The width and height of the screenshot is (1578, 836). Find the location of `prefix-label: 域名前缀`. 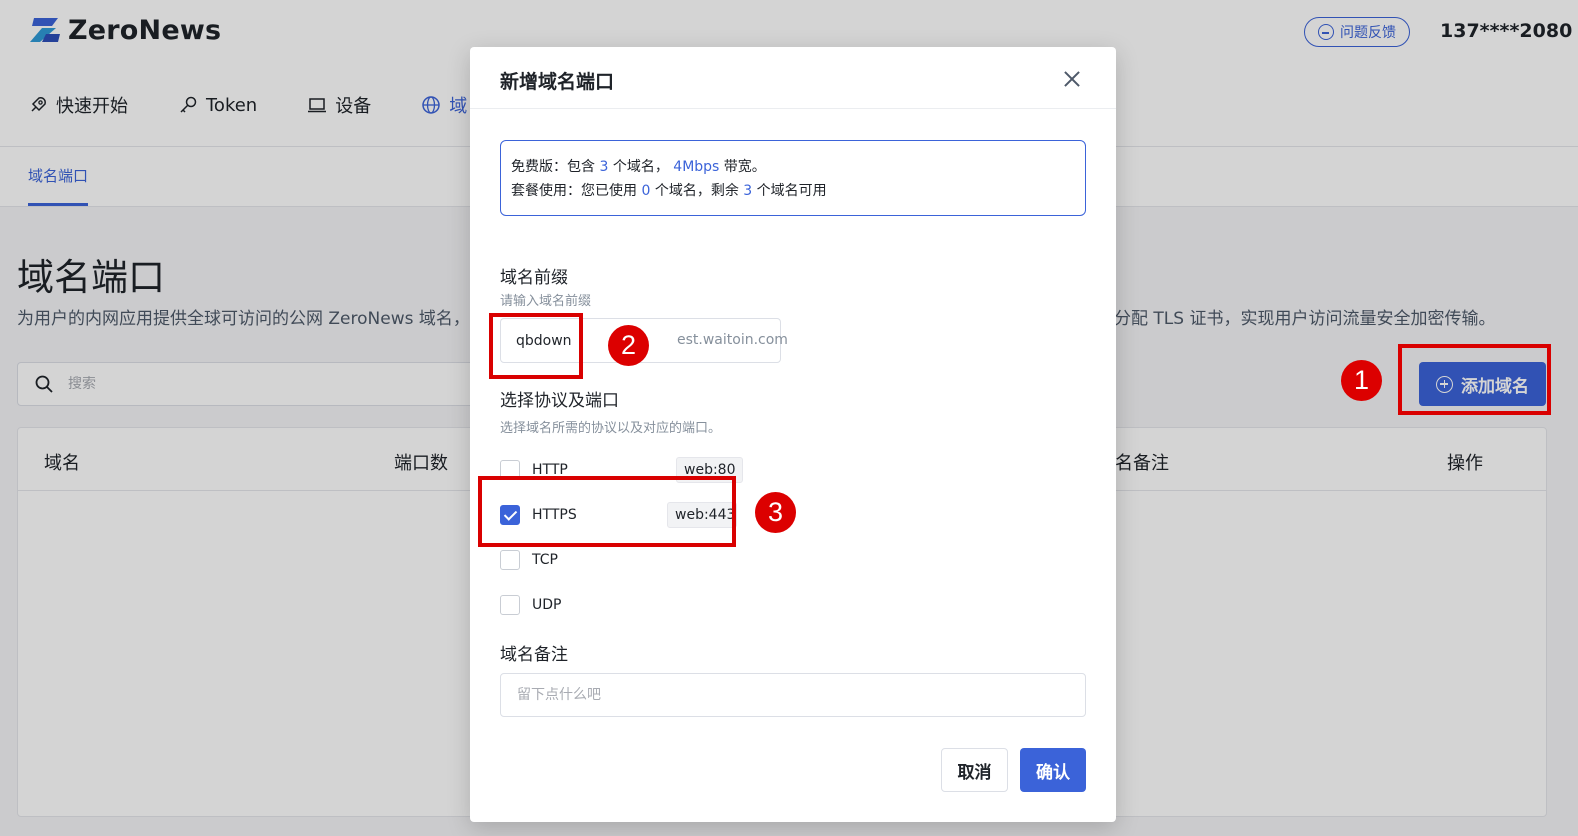

prefix-label: 域名前缀 is located at coordinates (534, 278).